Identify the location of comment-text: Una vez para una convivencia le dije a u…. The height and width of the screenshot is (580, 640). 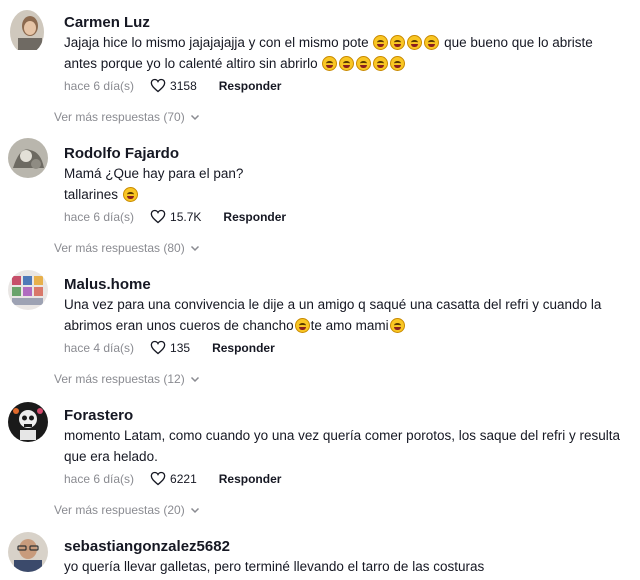
(346, 315).